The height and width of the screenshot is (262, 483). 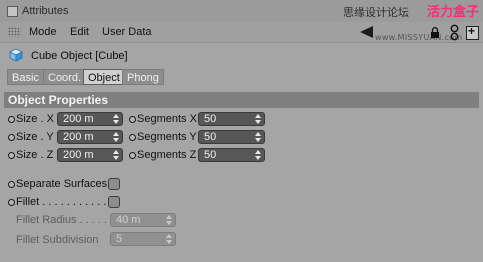 I want to click on window-menu-icon, so click(x=12, y=11).